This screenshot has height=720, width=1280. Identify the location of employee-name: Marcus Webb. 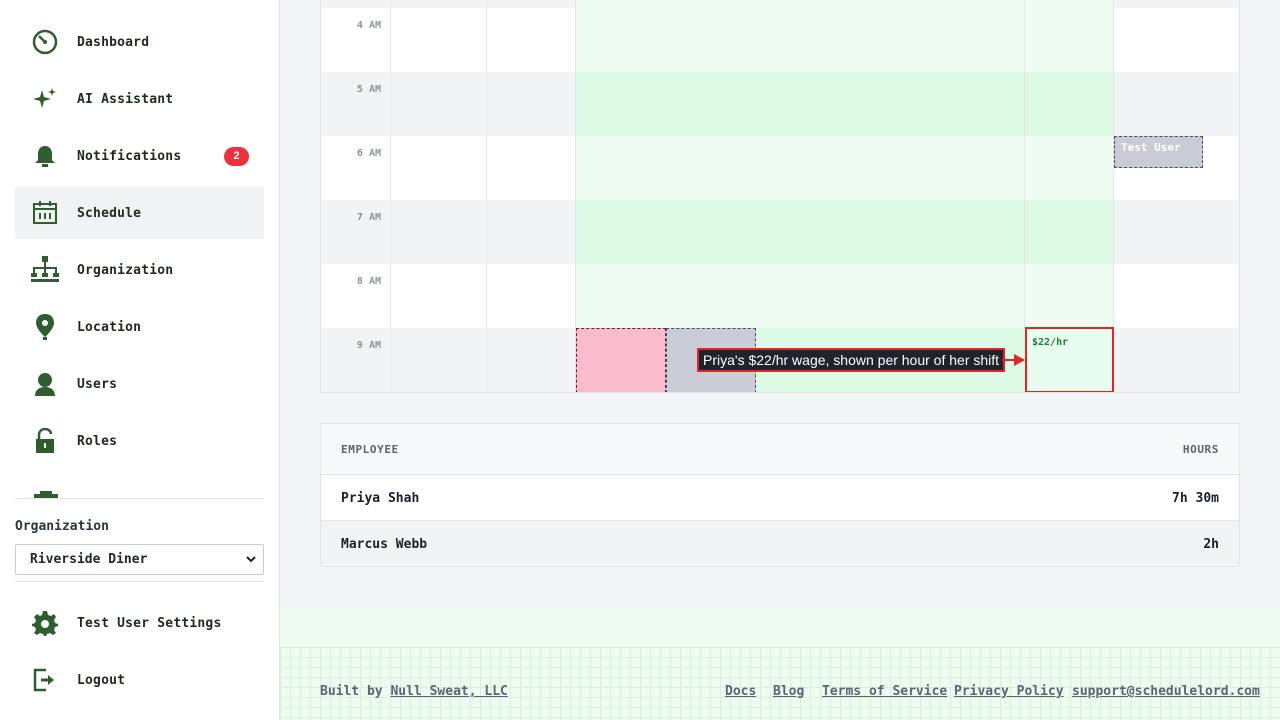
(384, 544).